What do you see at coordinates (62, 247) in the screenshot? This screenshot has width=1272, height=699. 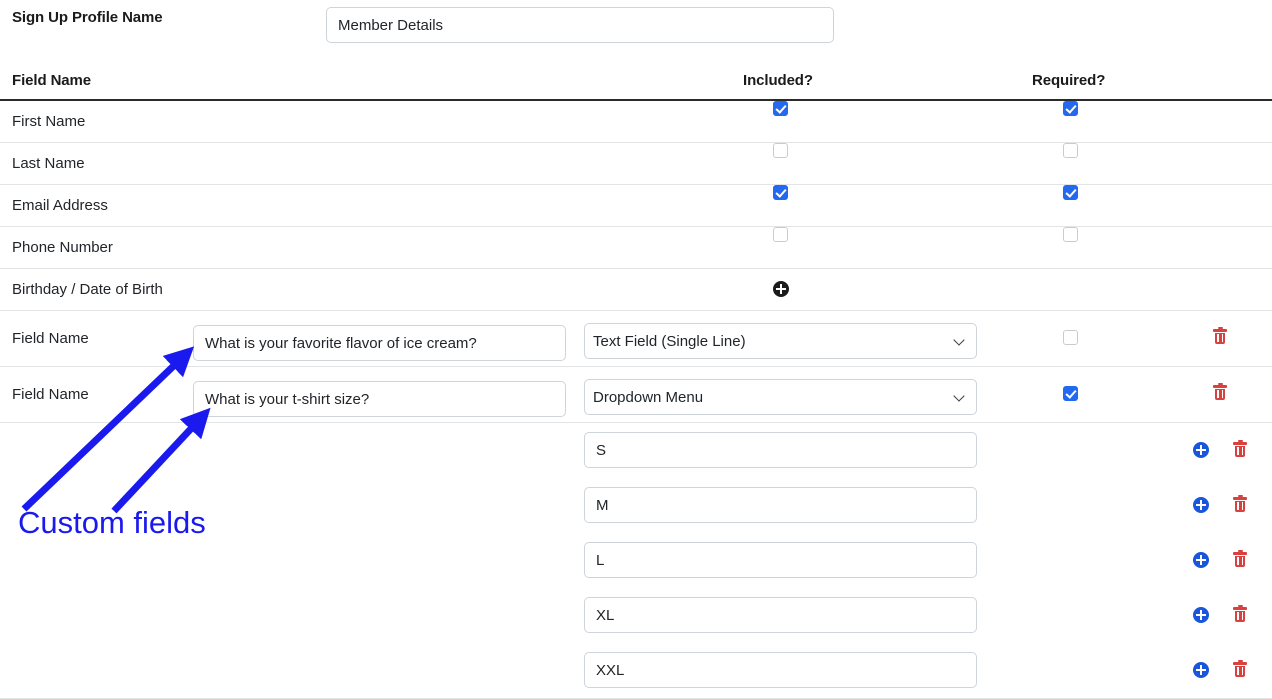 I see `field-label-phone-number: Phone Number` at bounding box center [62, 247].